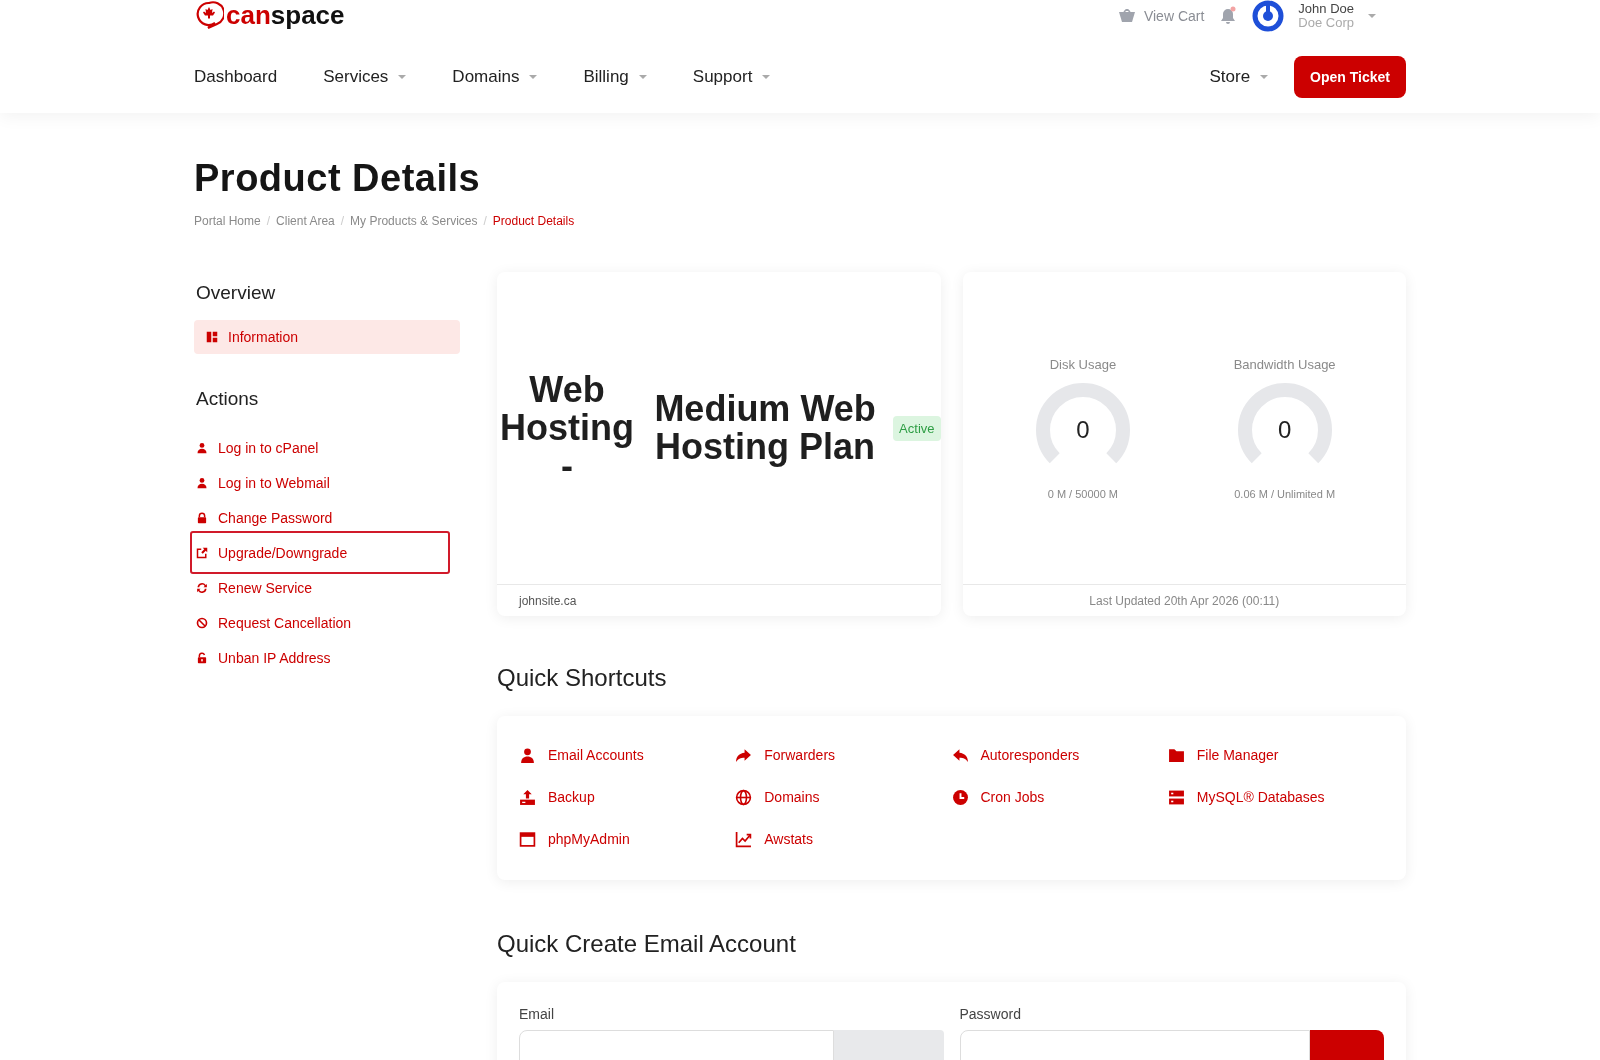 This screenshot has height=1060, width=1600. I want to click on nav-link: Services, so click(365, 76).